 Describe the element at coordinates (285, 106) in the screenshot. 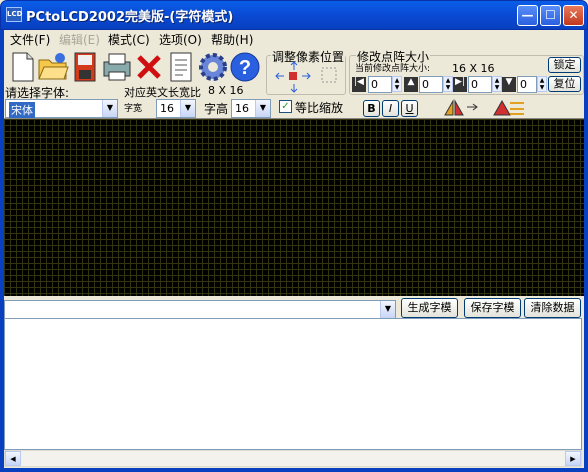

I see `proportional-checkbox: ✓` at that location.